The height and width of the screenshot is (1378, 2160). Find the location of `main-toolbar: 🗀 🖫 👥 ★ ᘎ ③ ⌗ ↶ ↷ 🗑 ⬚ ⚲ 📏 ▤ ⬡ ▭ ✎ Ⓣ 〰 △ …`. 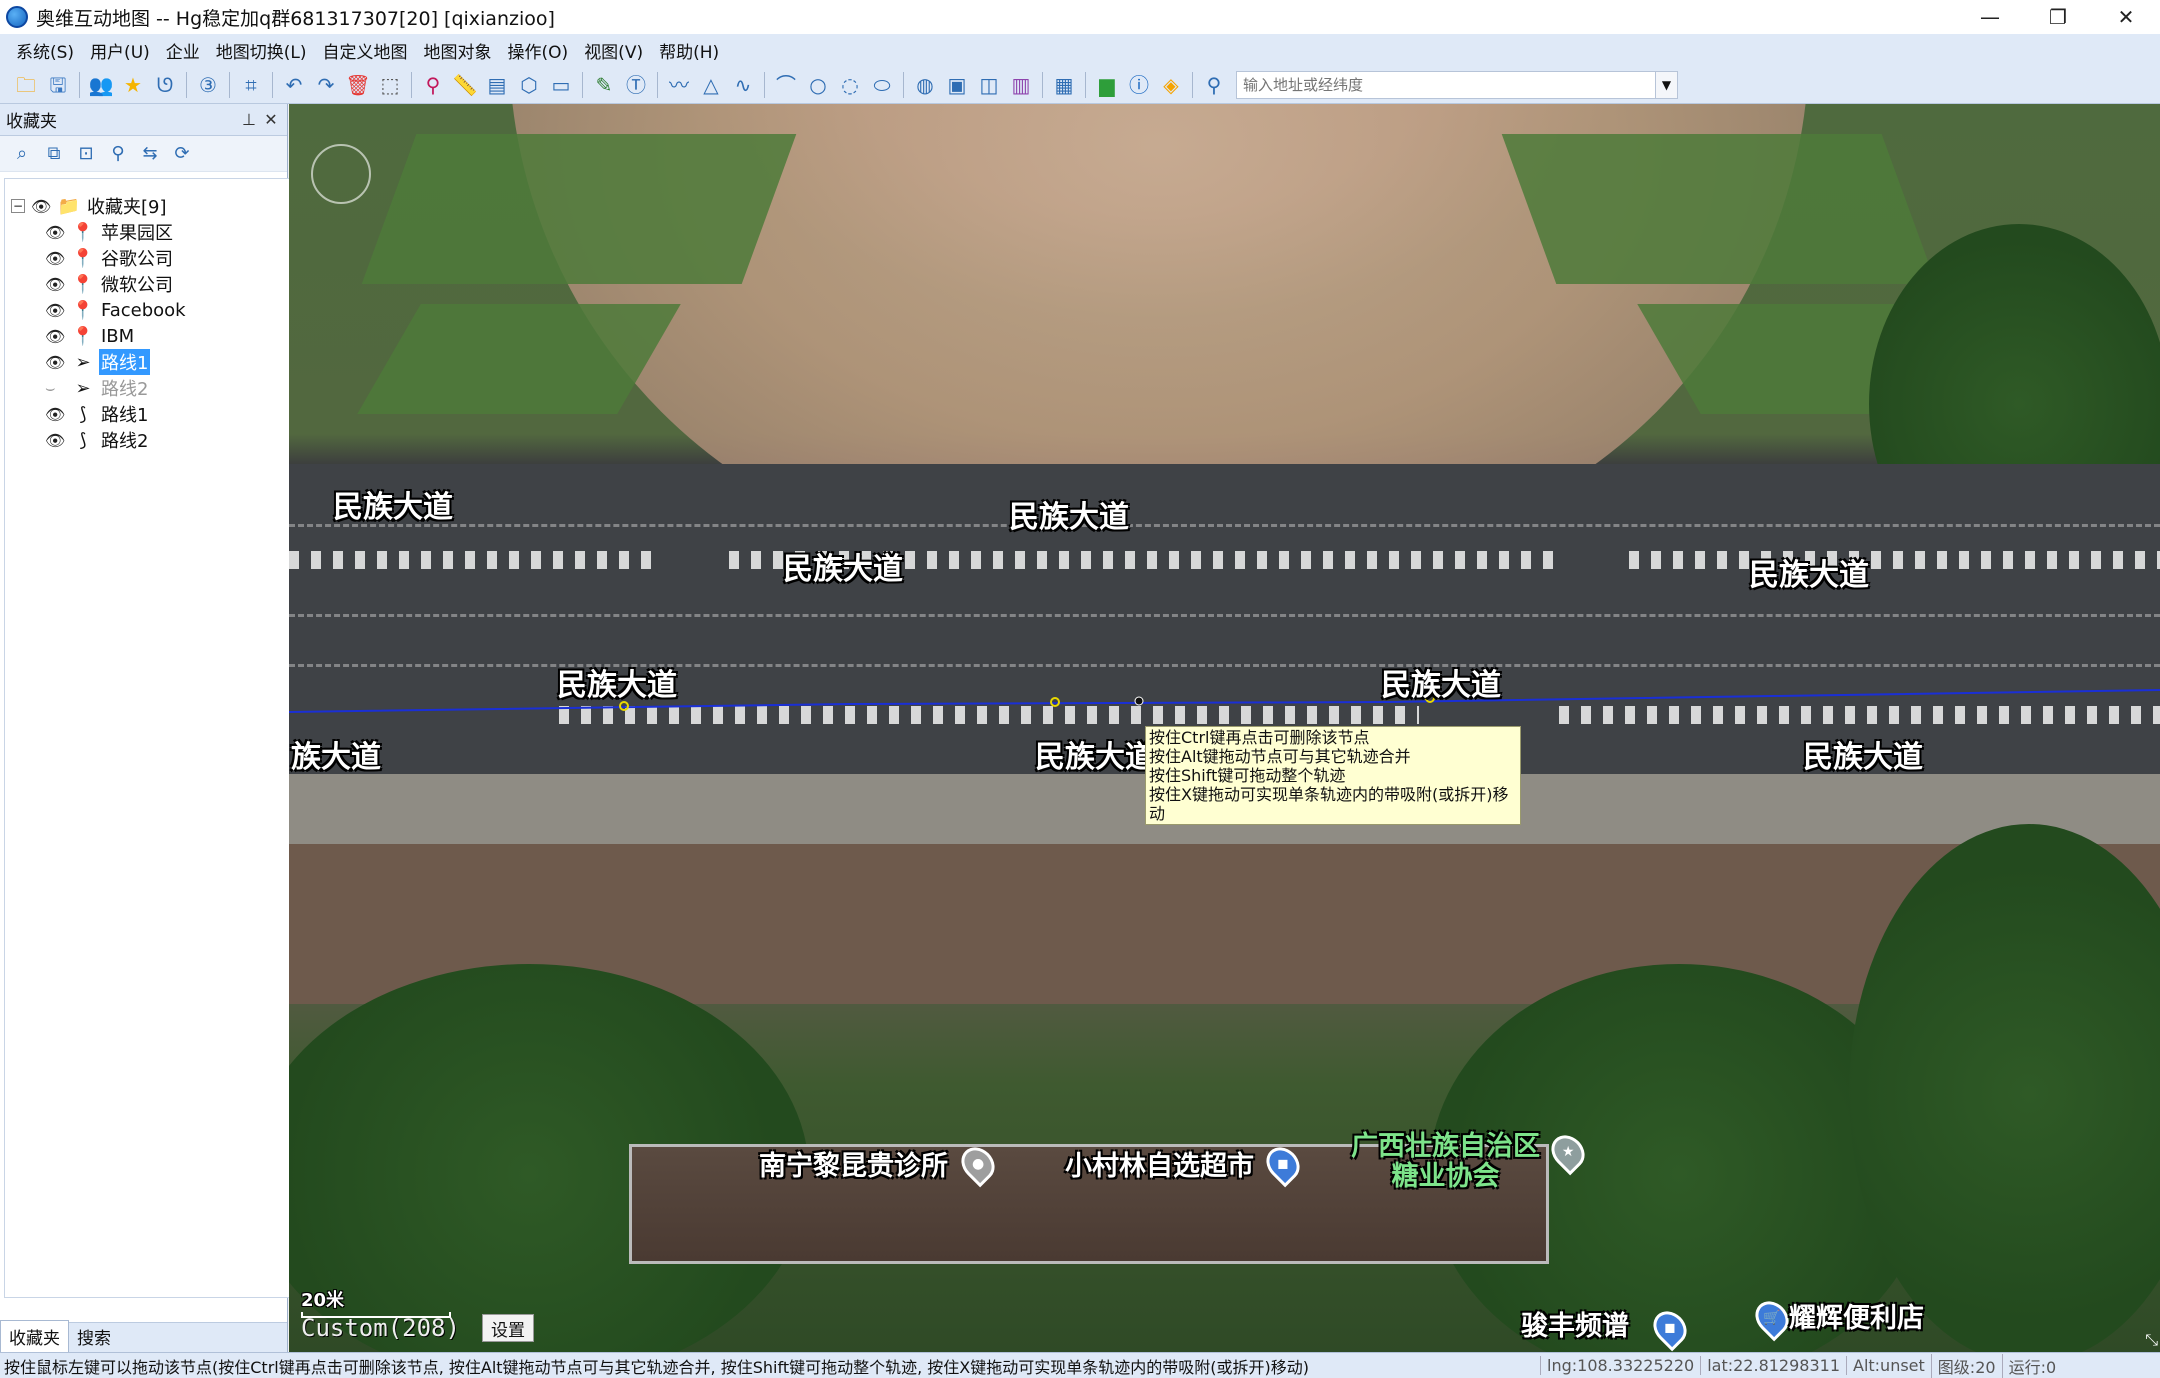

main-toolbar: 🗀 🖫 👥 ★ ᘎ ③ ⌗ ↶ ↷ 🗑 ⬚ ⚲ 📏 ▤ ⬡ ▭ ✎ Ⓣ 〰 △ … is located at coordinates (1080, 85).